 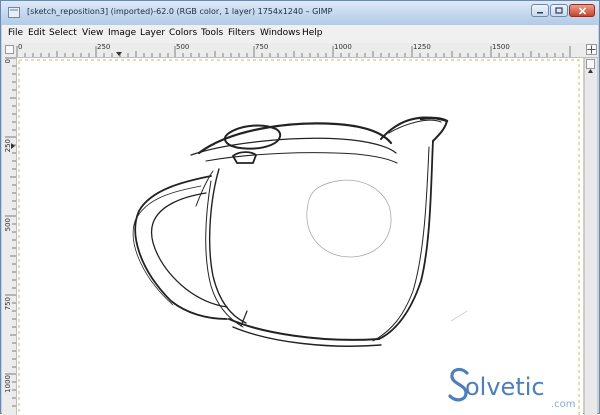 What do you see at coordinates (92, 33) in the screenshot?
I see `menu-view: View` at bounding box center [92, 33].